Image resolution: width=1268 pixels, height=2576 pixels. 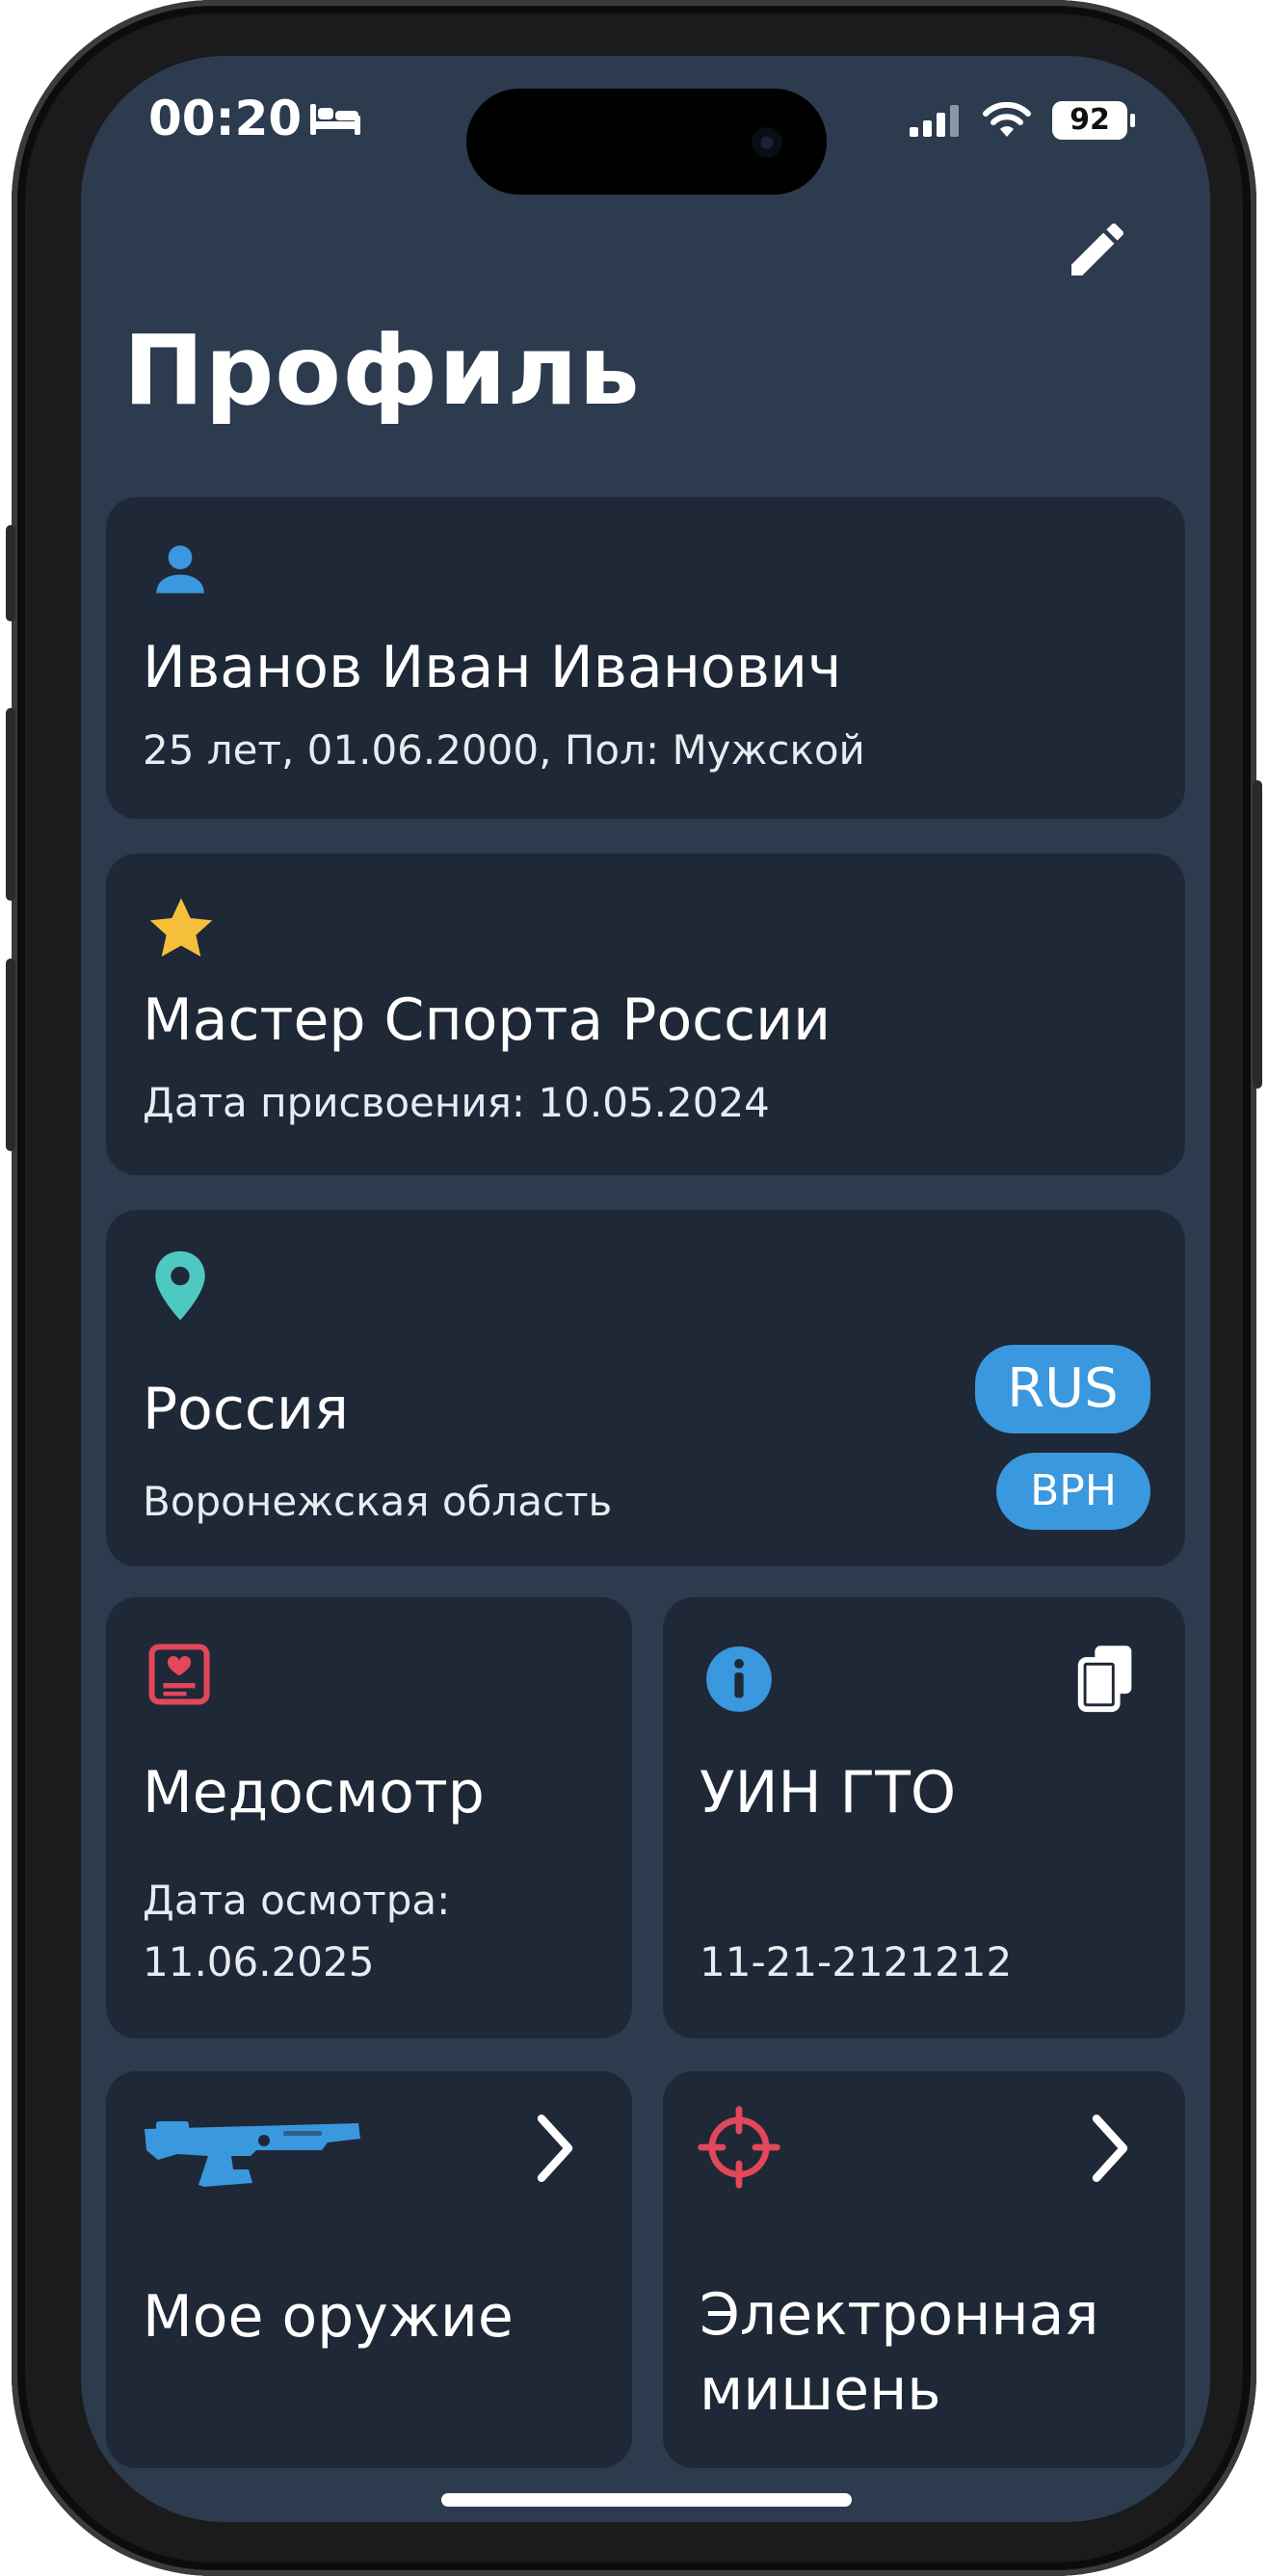 I want to click on info-icon, so click(x=739, y=1679).